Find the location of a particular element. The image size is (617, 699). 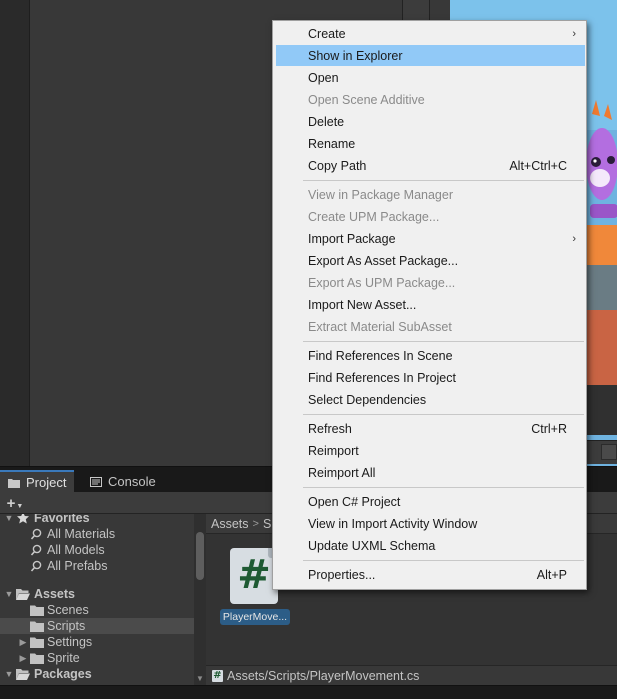

scene-stone-block is located at coordinates (601, 287).